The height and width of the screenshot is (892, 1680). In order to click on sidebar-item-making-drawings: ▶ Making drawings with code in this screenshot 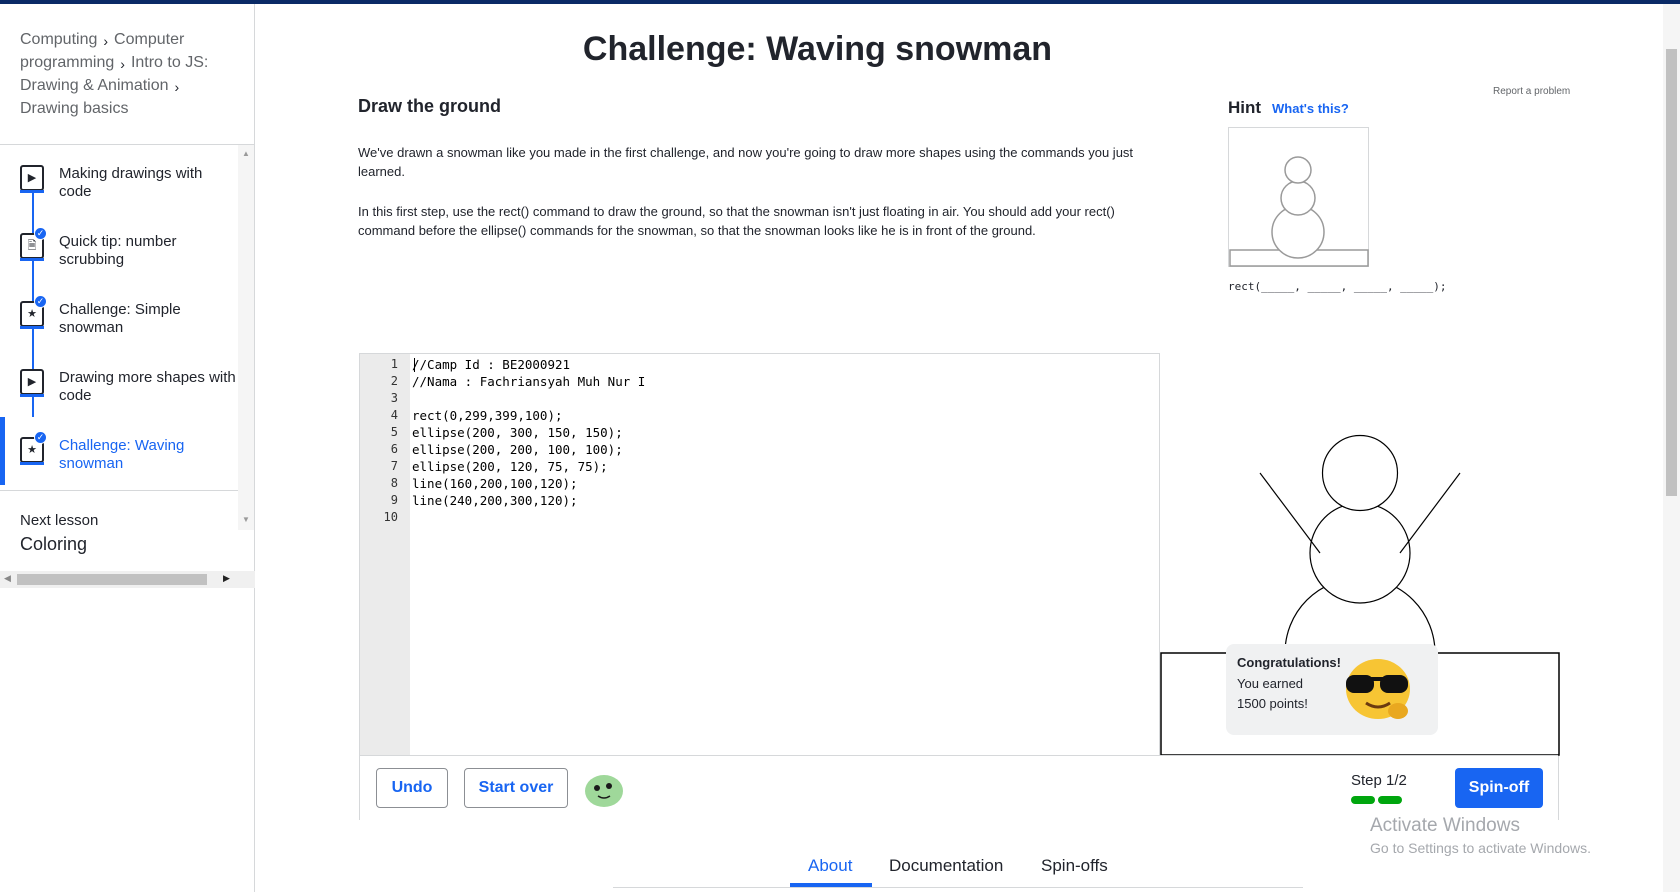, I will do `click(119, 179)`.